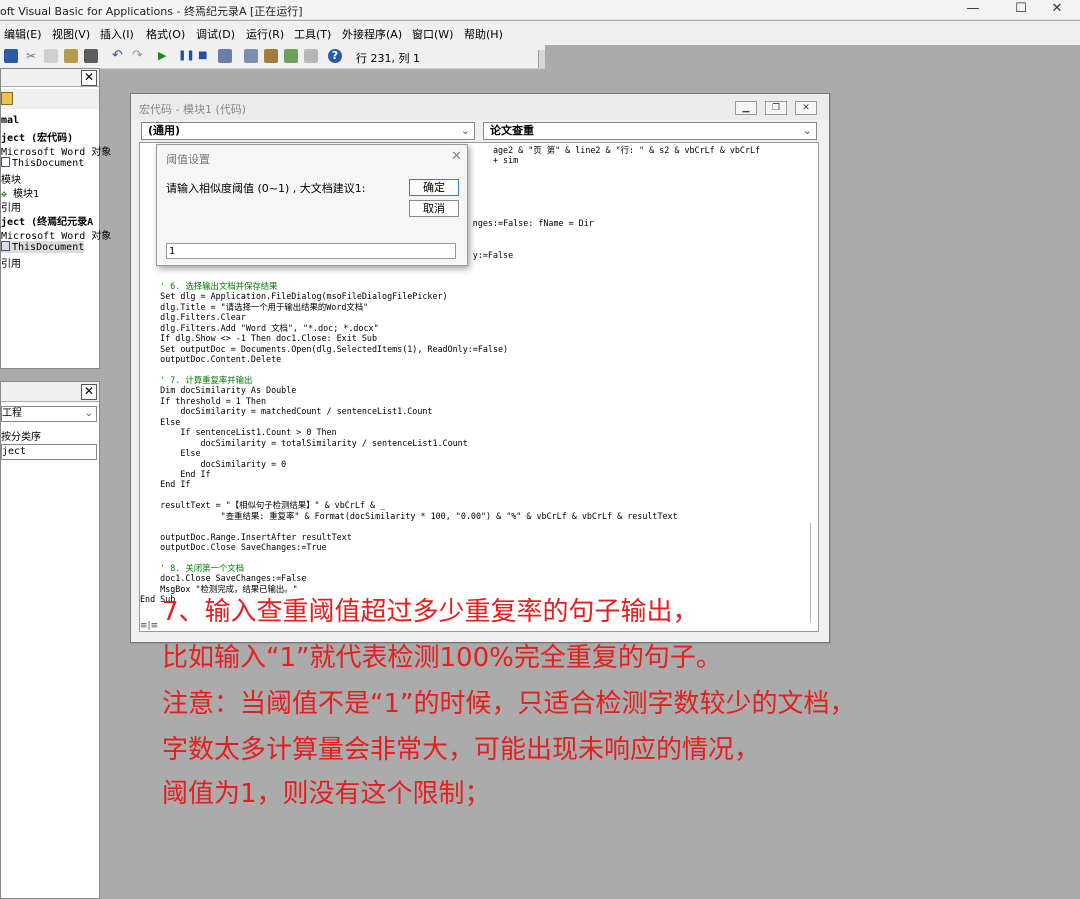 This screenshot has width=1080, height=899. I want to click on save-icon, so click(11, 56).